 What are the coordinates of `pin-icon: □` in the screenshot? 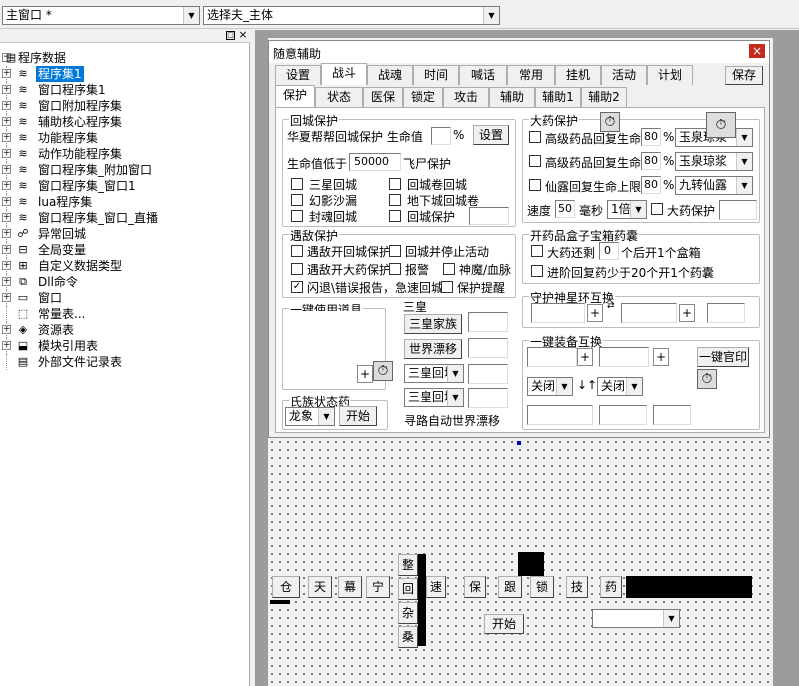 It's located at (230, 35).